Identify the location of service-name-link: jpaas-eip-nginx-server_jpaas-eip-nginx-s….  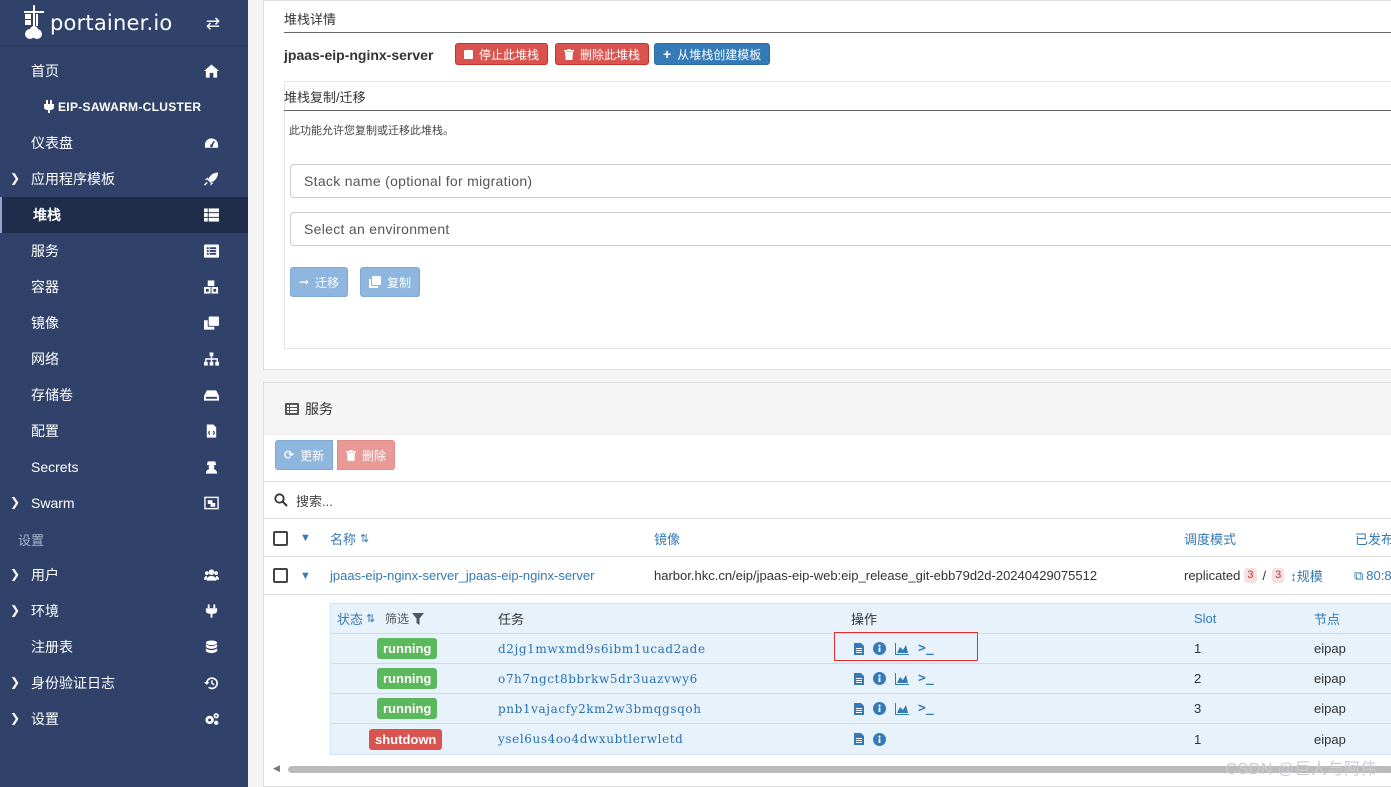
(462, 575).